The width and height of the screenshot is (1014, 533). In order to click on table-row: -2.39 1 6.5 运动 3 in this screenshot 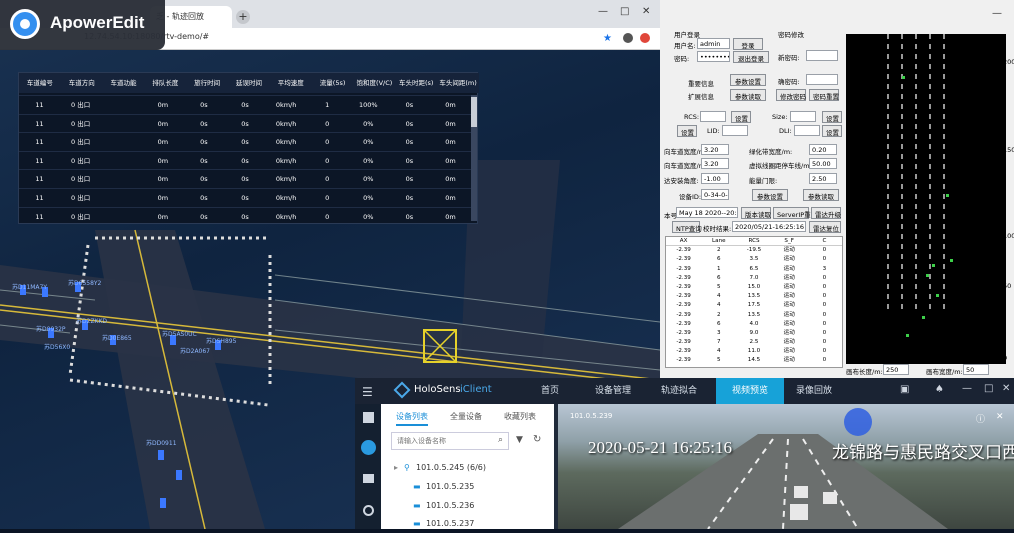, I will do `click(754, 269)`.